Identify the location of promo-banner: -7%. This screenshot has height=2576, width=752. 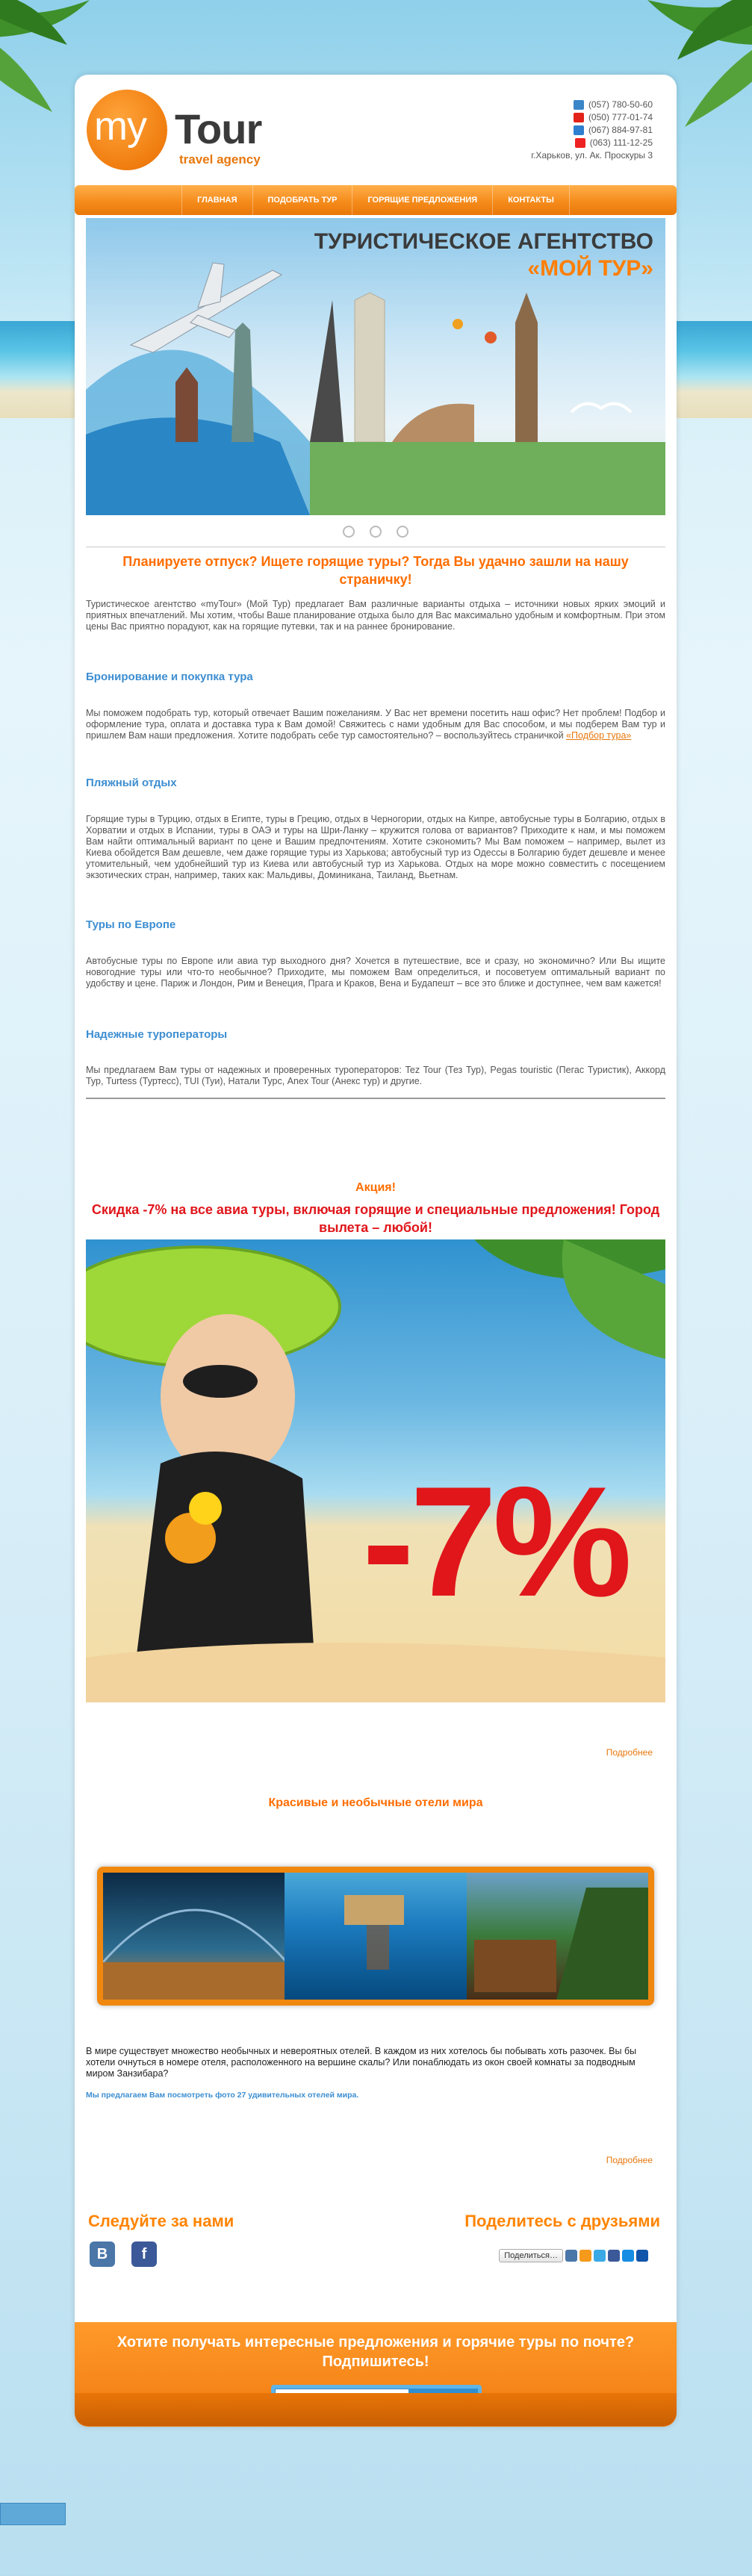
(375, 1470).